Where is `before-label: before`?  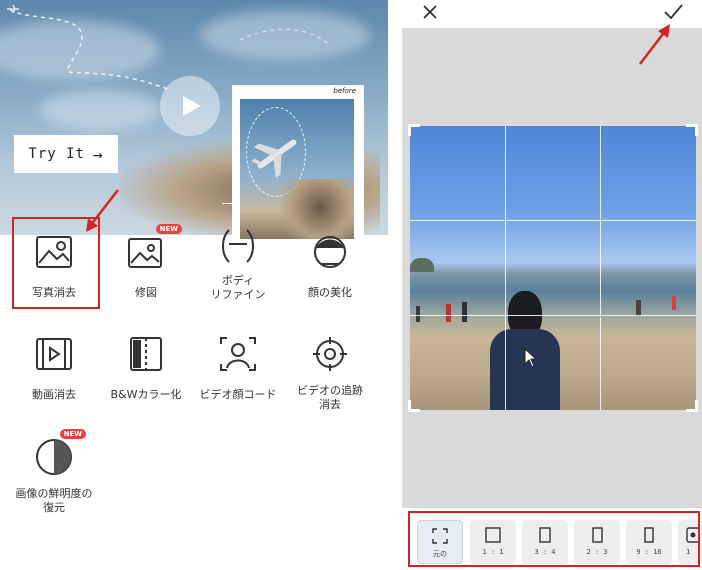 before-label: before is located at coordinates (344, 91).